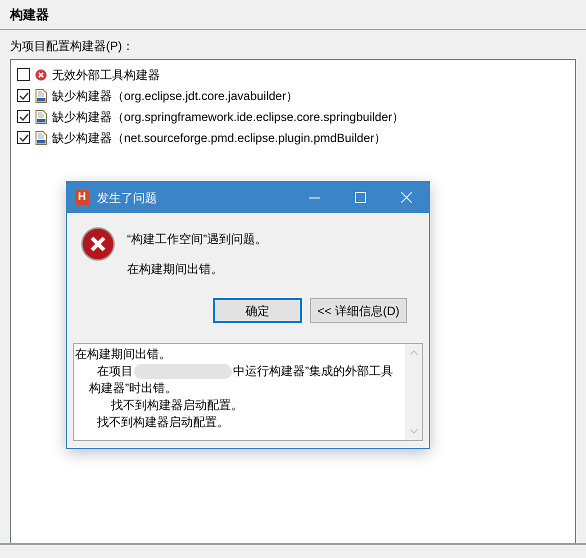 This screenshot has width=586, height=558. I want to click on error-reason: 在构建期间出错。, so click(175, 269).